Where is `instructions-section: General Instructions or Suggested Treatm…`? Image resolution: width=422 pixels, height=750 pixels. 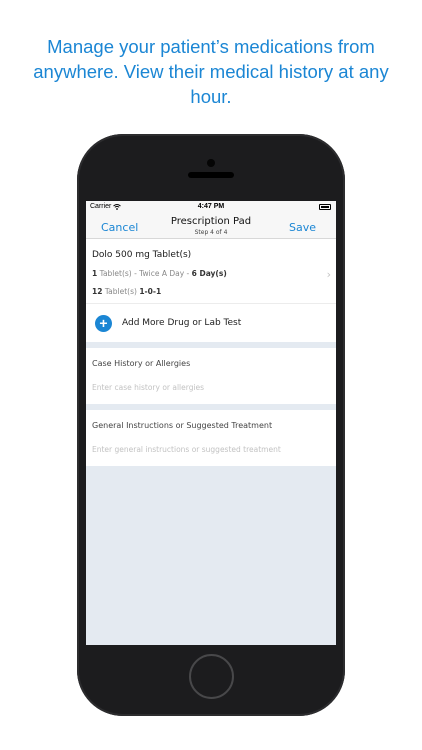
instructions-section: General Instructions or Suggested Treatm… is located at coordinates (211, 438).